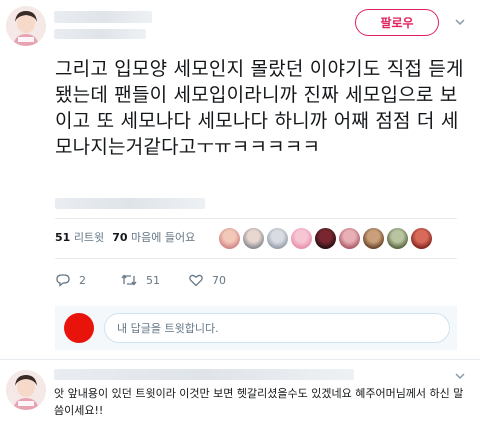 The image size is (480, 422). What do you see at coordinates (397, 22) in the screenshot?
I see `follow-button: 팔로우` at bounding box center [397, 22].